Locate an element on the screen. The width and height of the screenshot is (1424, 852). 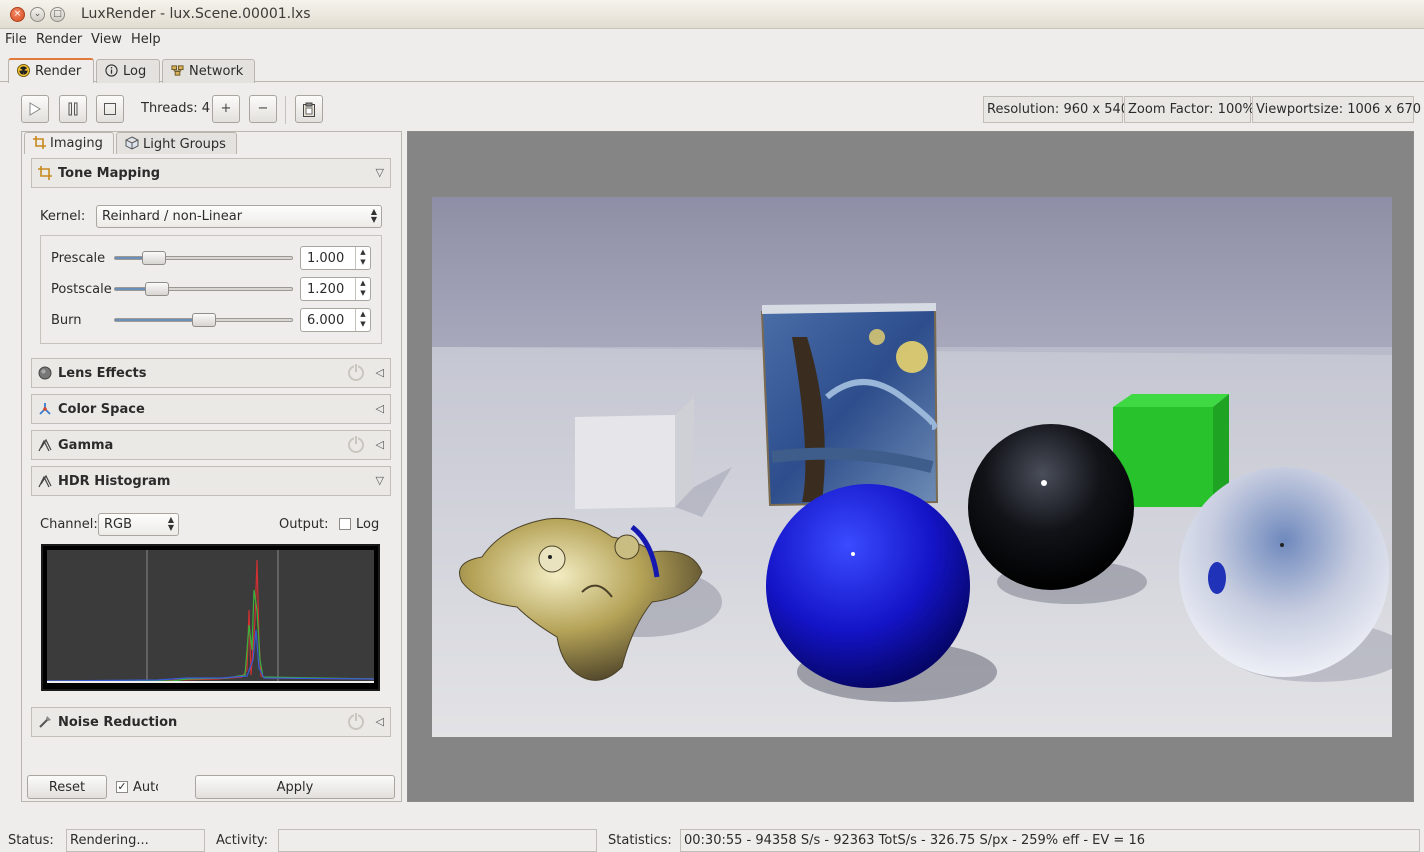
close-window-button: × is located at coordinates (17, 14).